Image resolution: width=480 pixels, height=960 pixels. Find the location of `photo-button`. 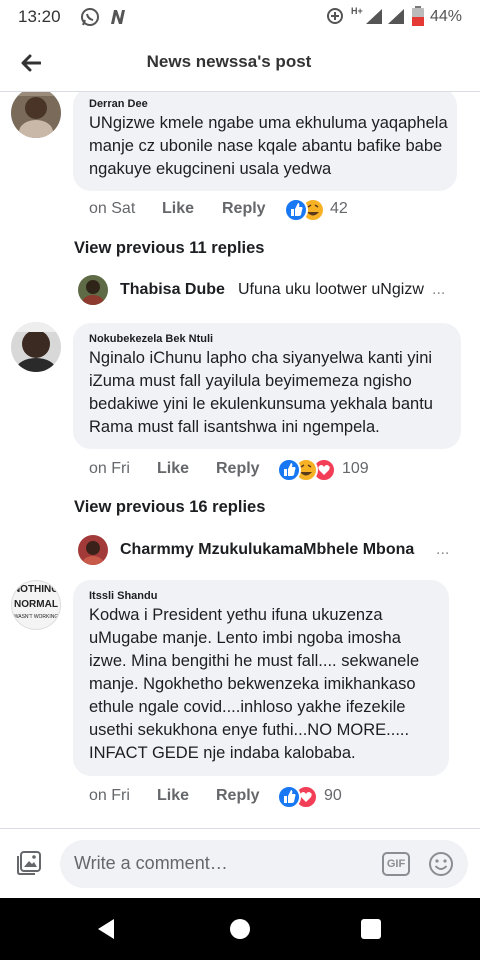

photo-button is located at coordinates (30, 864).